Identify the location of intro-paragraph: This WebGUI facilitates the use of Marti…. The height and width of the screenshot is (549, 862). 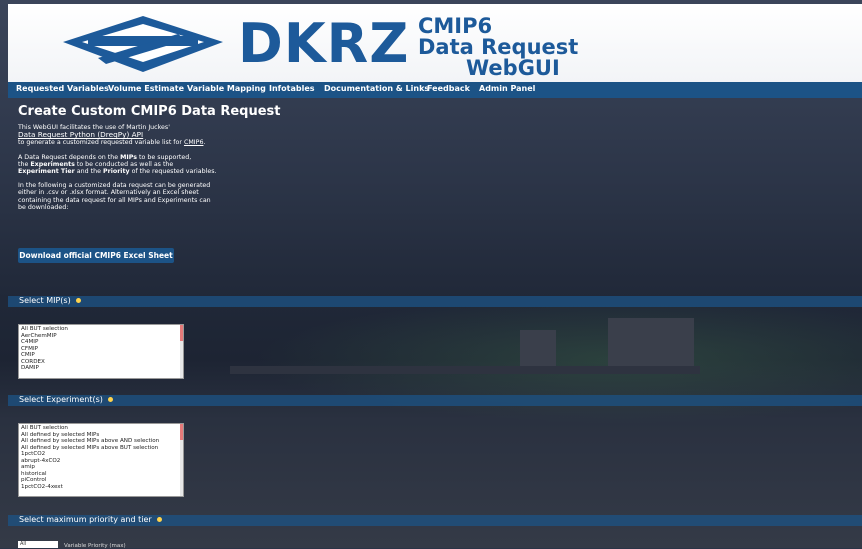
(133, 135).